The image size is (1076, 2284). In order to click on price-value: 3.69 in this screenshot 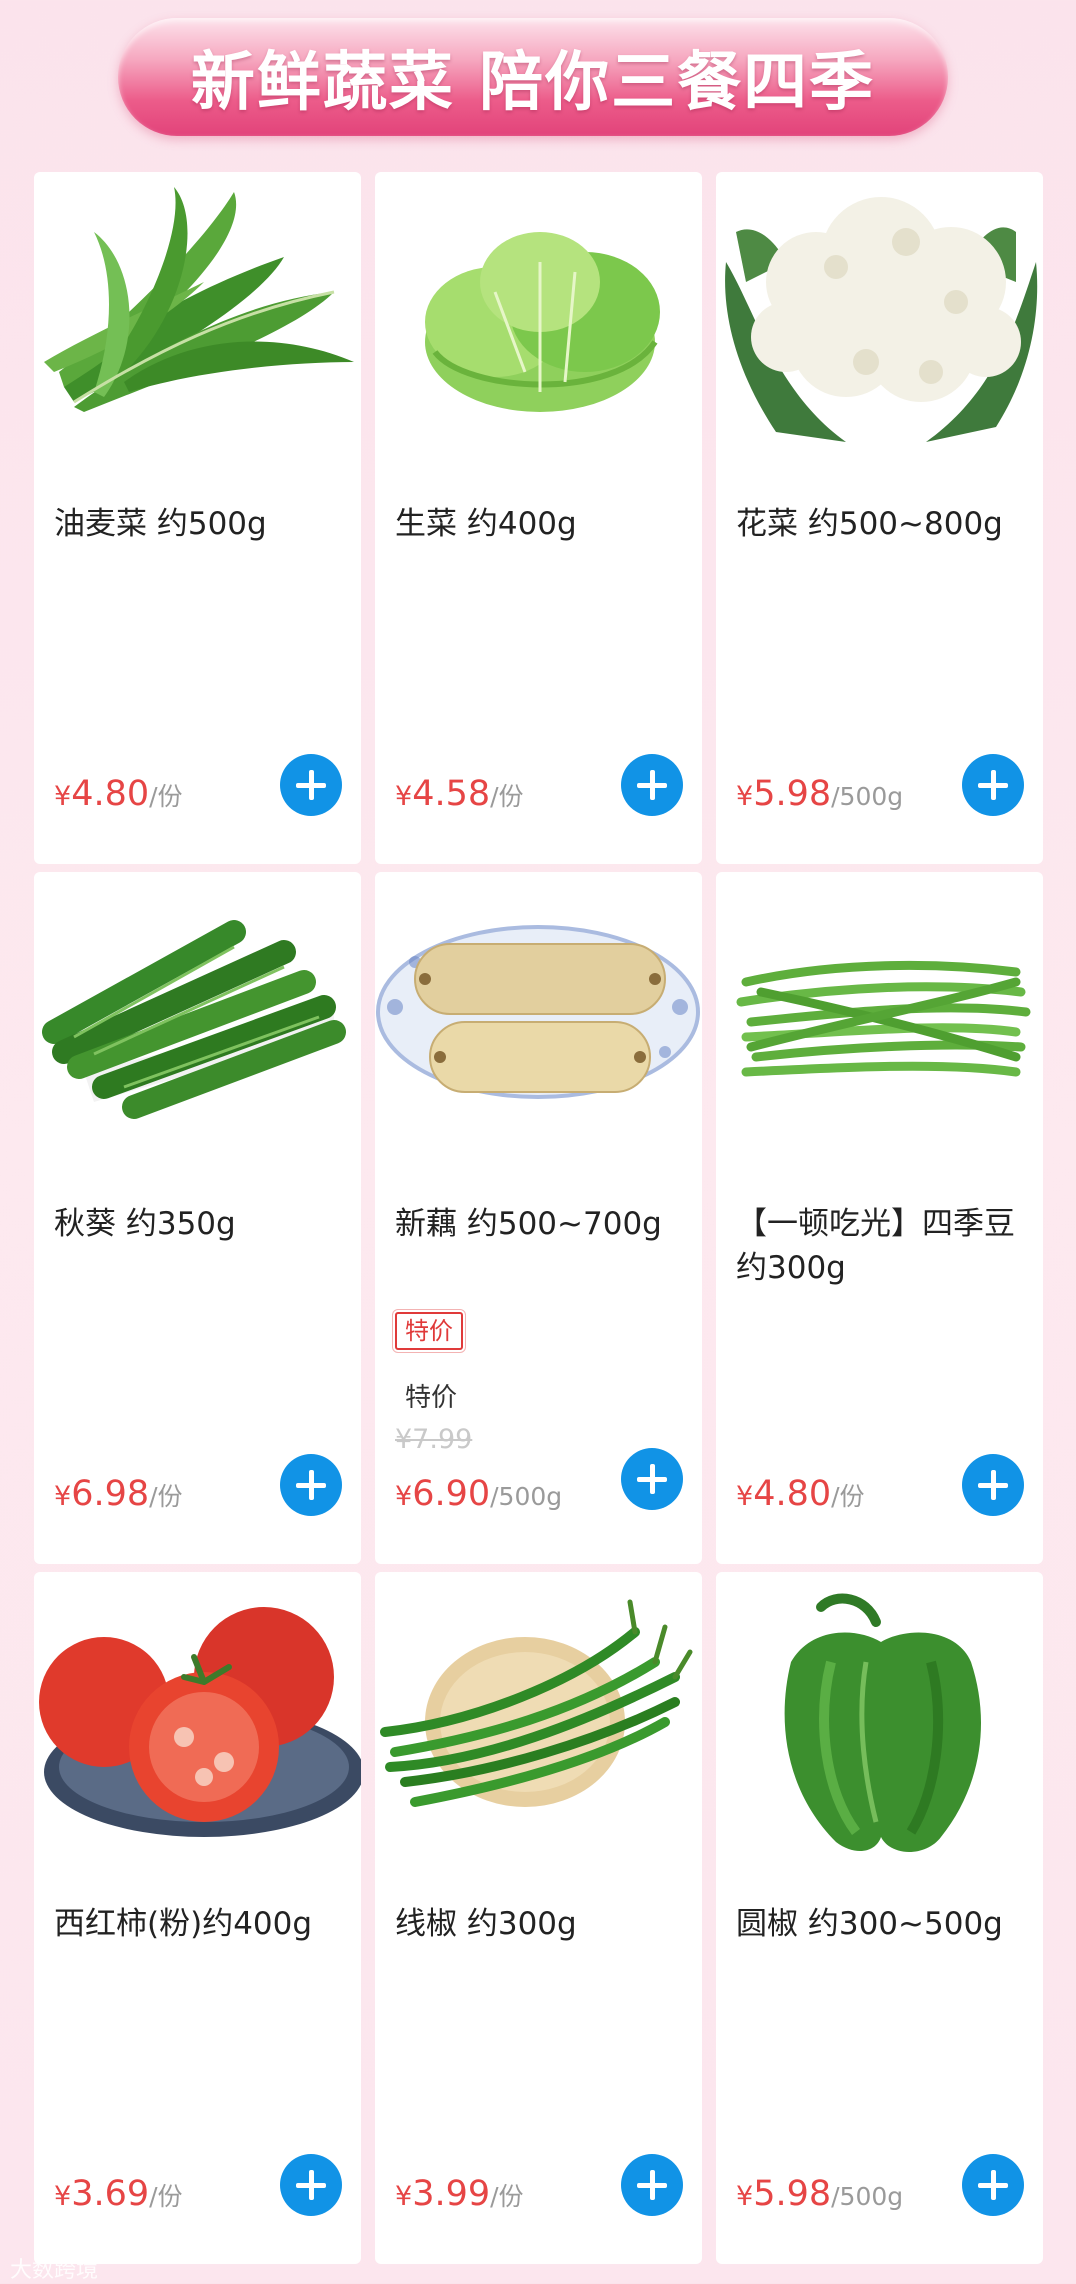, I will do `click(110, 2194)`.